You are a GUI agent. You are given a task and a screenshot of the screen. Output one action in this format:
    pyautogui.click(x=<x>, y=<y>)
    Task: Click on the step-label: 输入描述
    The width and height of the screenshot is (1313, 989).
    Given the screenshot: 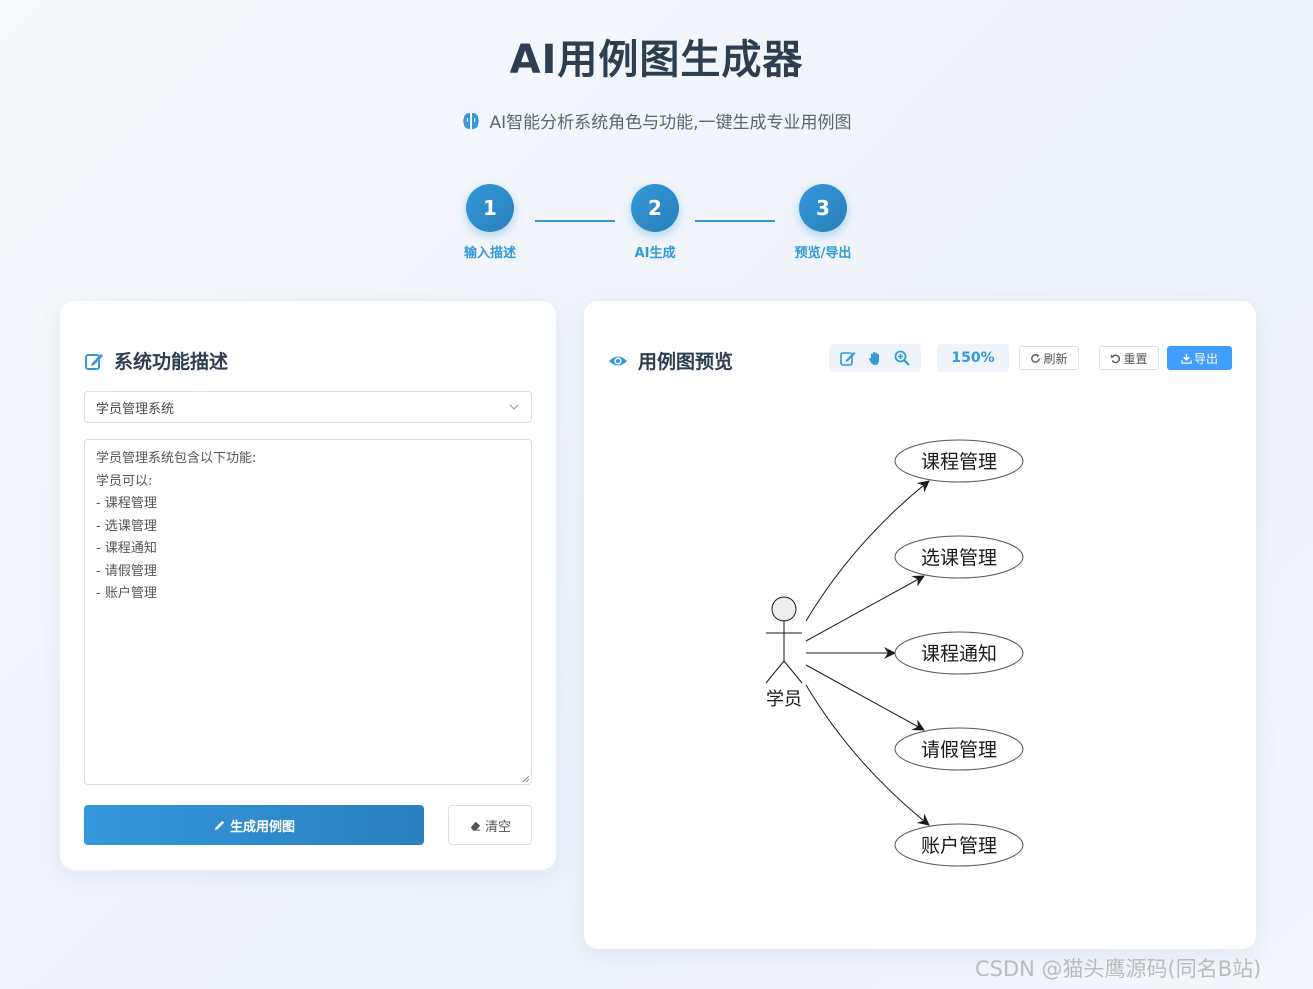 What is the action you would take?
    pyautogui.click(x=489, y=253)
    